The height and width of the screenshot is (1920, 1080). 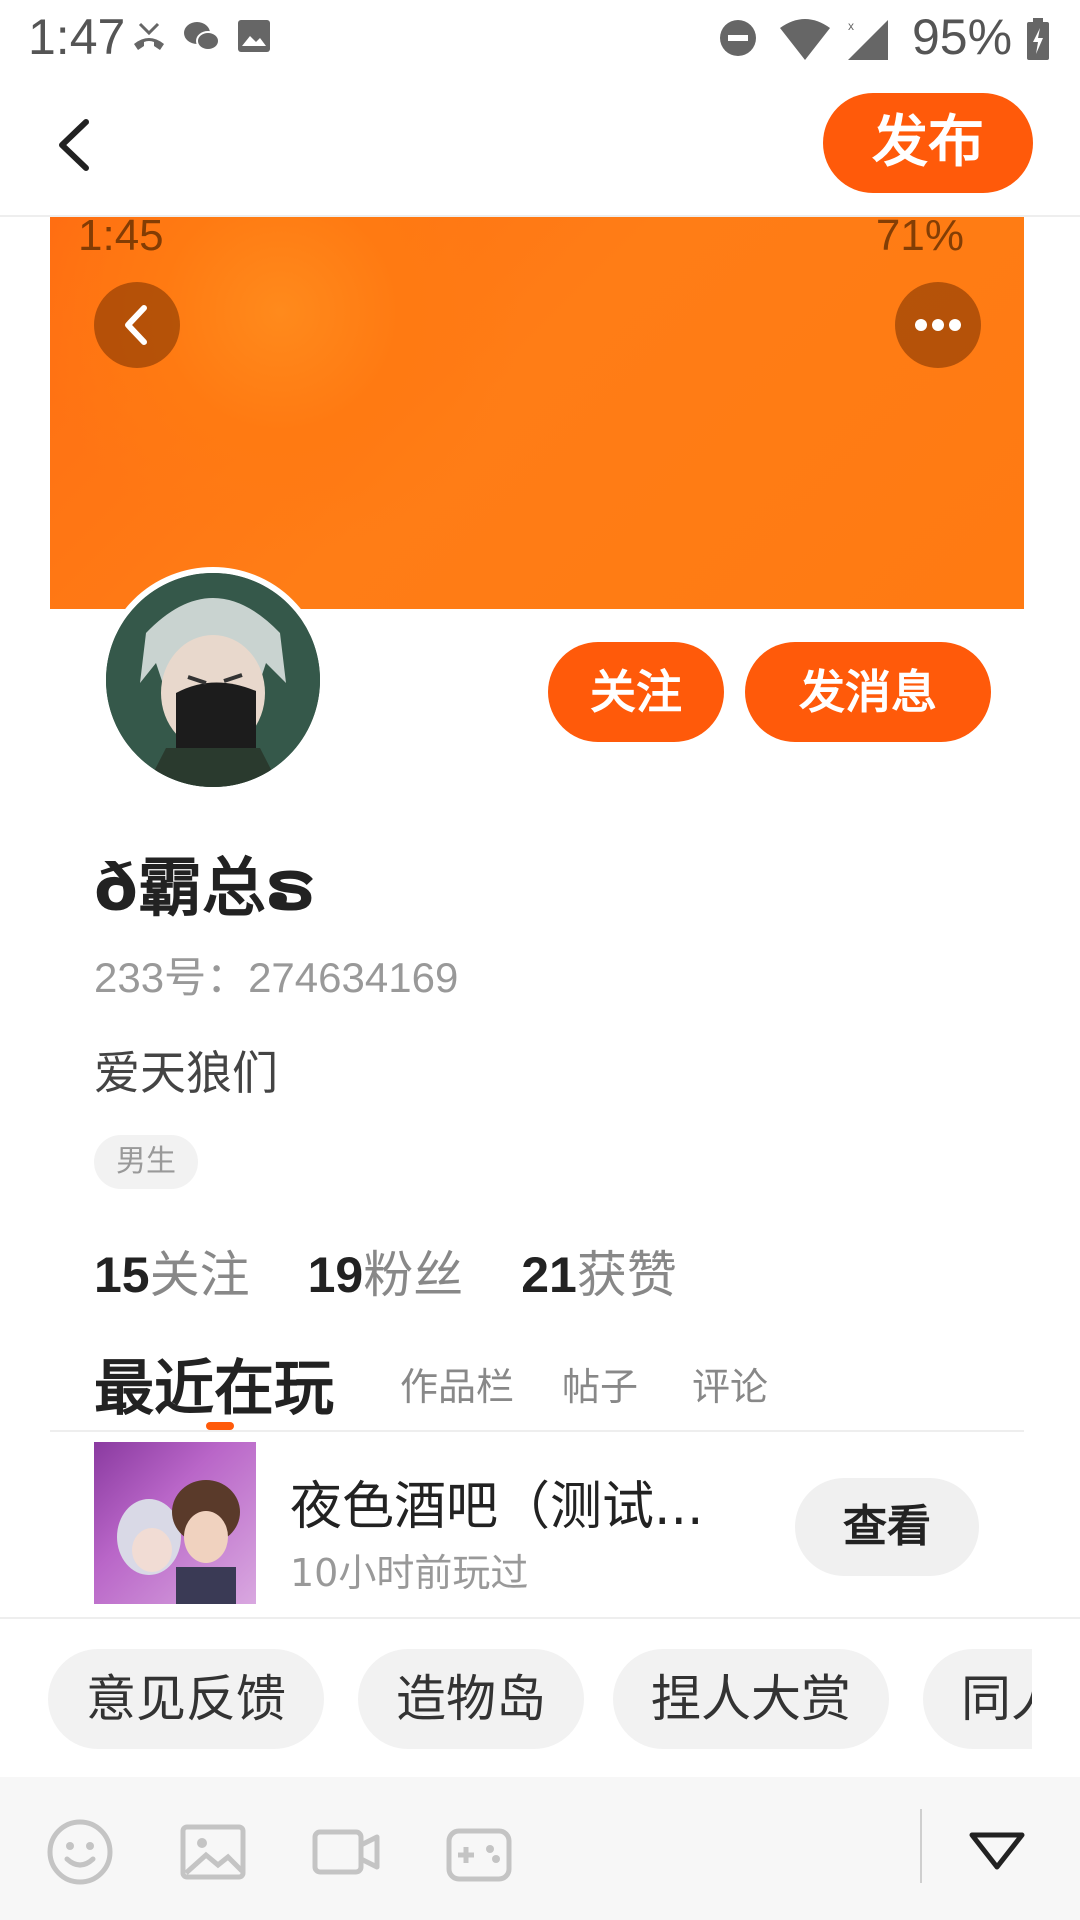 I want to click on svg-text: x, so click(x=851, y=26).